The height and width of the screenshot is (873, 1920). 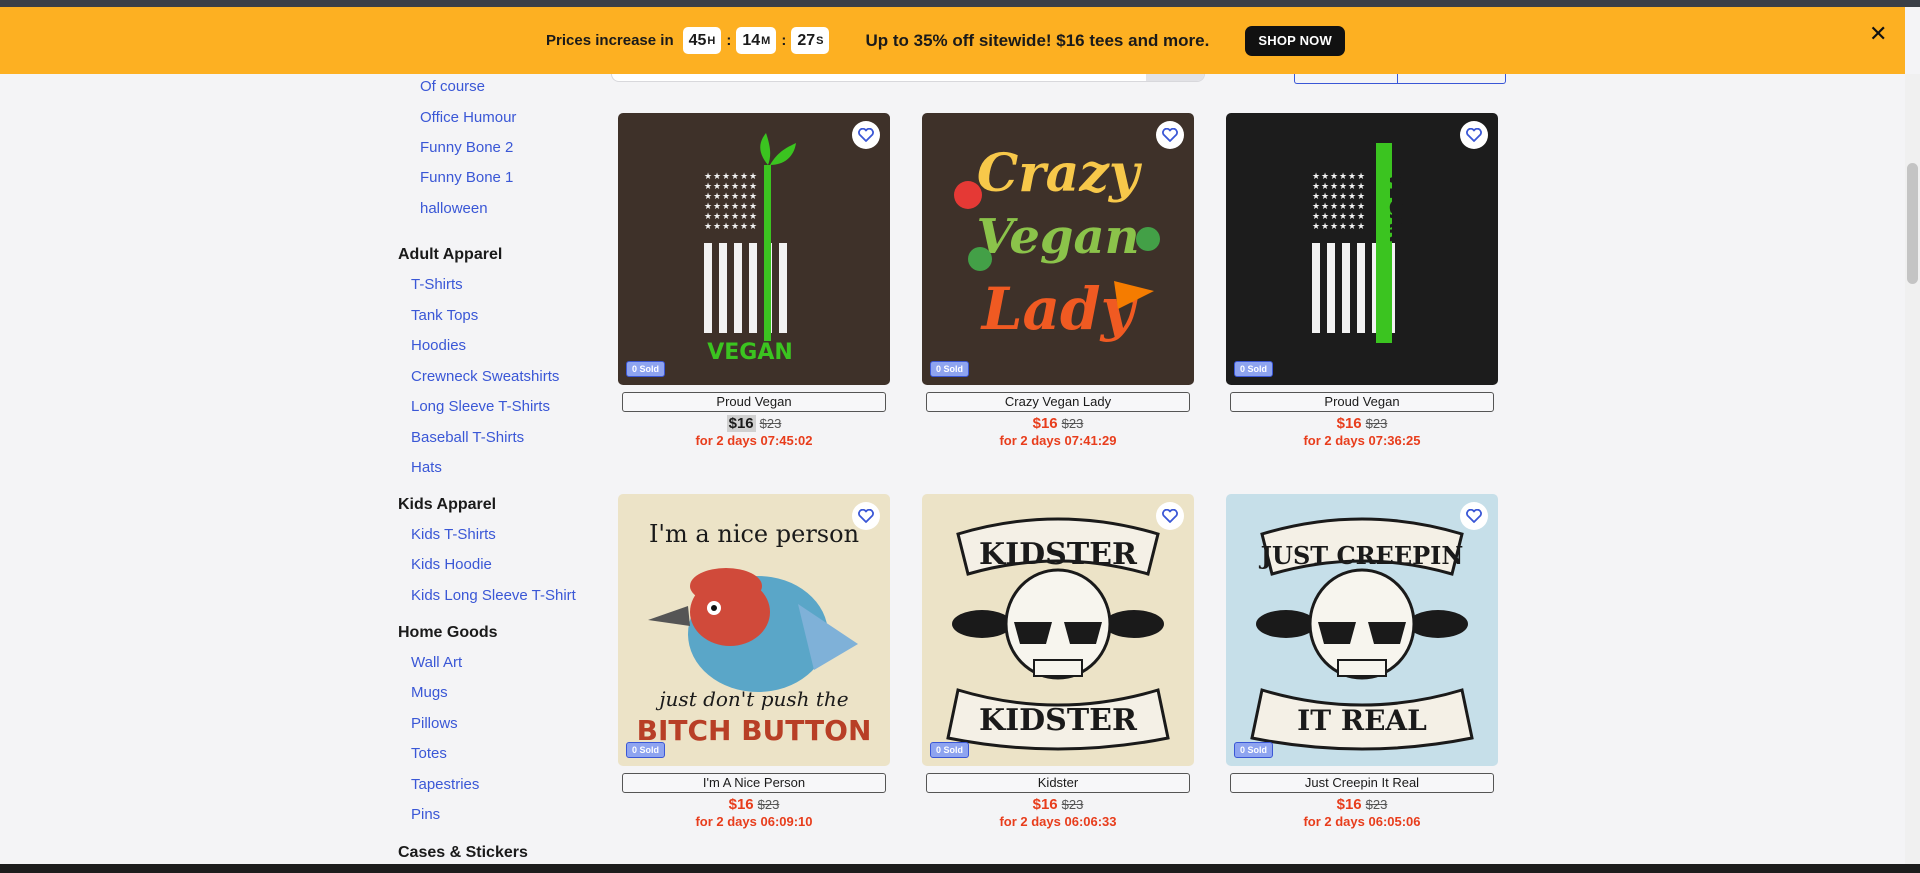 I want to click on product-name: Just Creepin It Real, so click(x=1362, y=783).